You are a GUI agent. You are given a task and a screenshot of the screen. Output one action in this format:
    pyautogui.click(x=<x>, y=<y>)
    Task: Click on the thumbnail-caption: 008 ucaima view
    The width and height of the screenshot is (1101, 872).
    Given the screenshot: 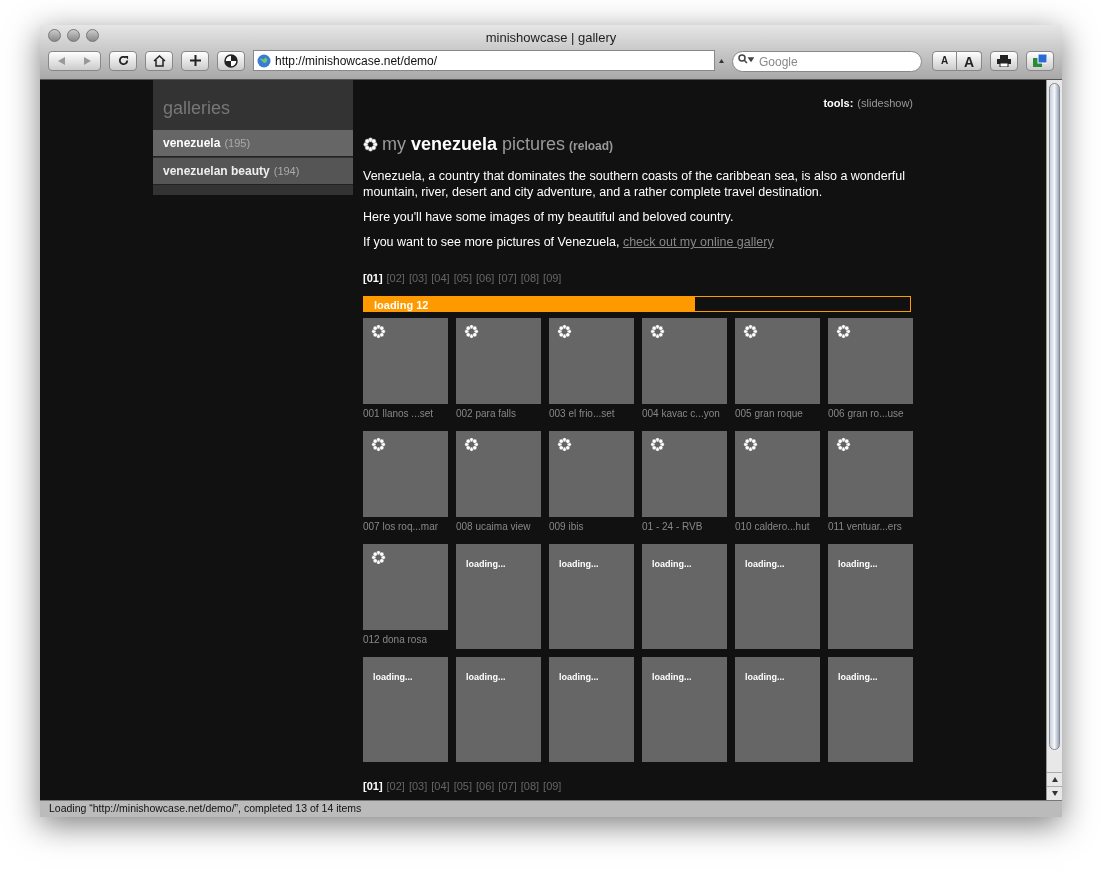 What is the action you would take?
    pyautogui.click(x=494, y=526)
    